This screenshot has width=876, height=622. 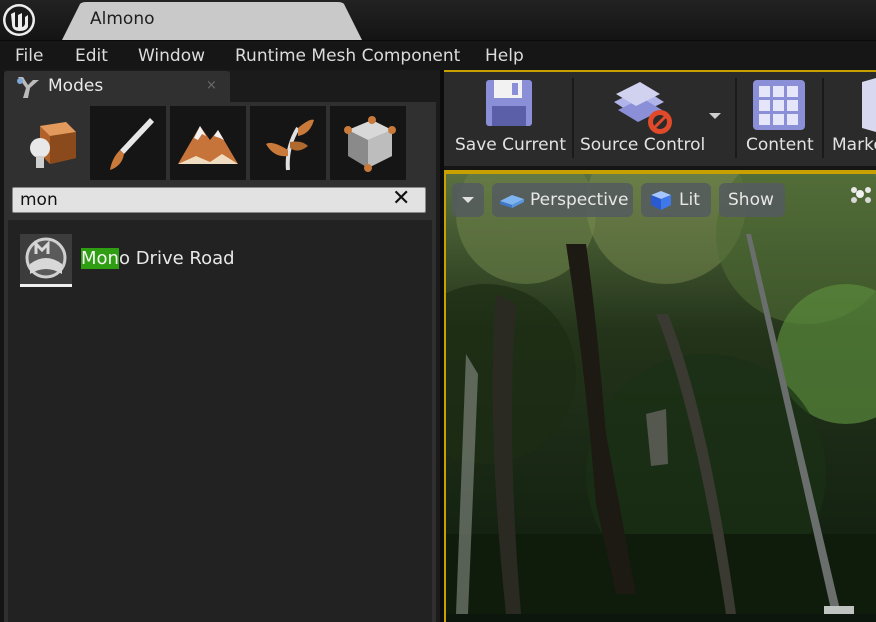 I want to click on marketplace-icon, so click(x=869, y=105).